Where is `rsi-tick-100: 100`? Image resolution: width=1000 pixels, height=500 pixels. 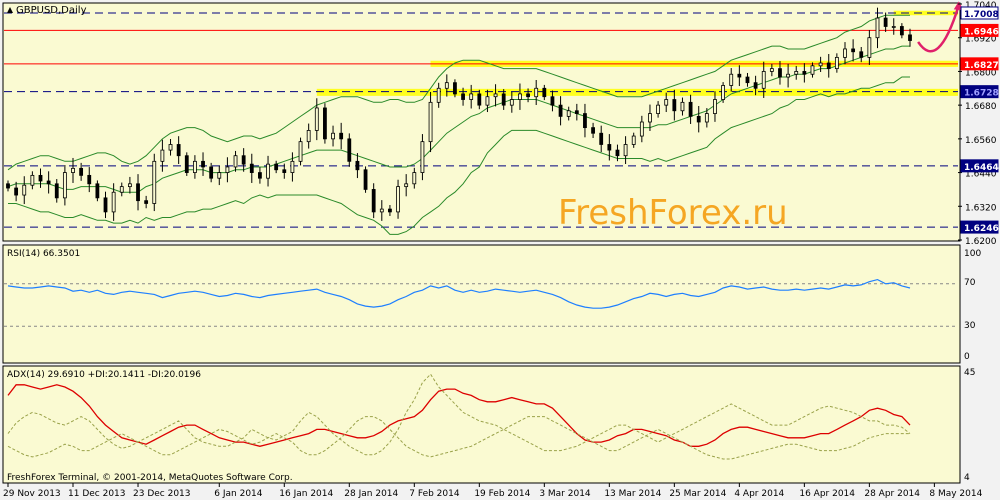
rsi-tick-100: 100 is located at coordinates (972, 254).